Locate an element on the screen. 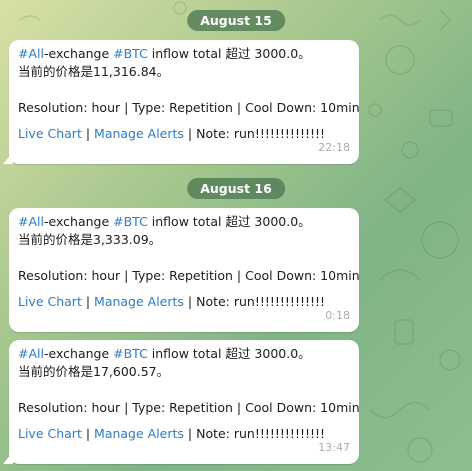 The image size is (472, 471). price-line: 当前的价格是17,600.57。 is located at coordinates (94, 371).